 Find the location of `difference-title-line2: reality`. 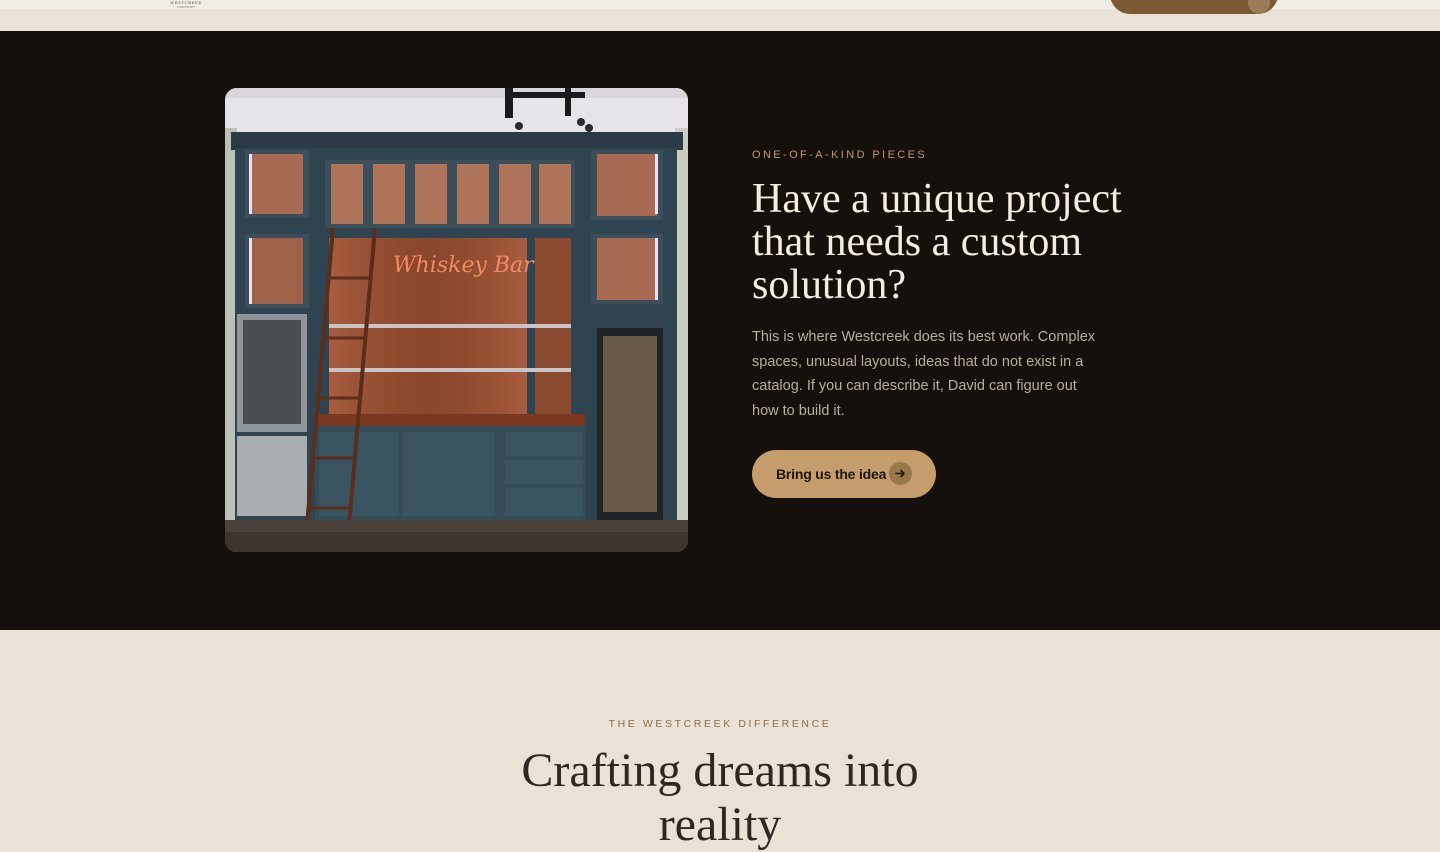

difference-title-line2: reality is located at coordinates (720, 824).